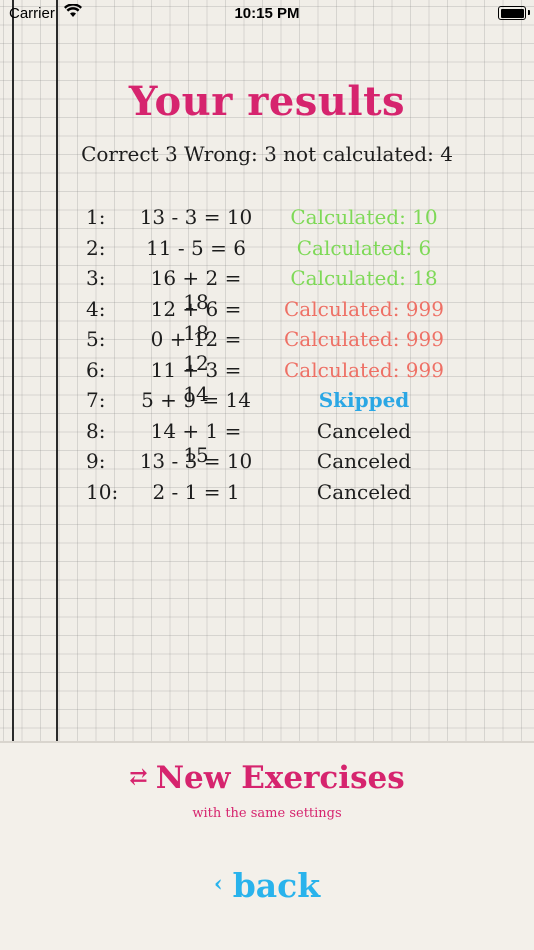 This screenshot has width=534, height=950. Describe the element at coordinates (267, 351) in the screenshot. I see `result-row: 5: 0 + 12 = 12 Calculated: 999` at that location.